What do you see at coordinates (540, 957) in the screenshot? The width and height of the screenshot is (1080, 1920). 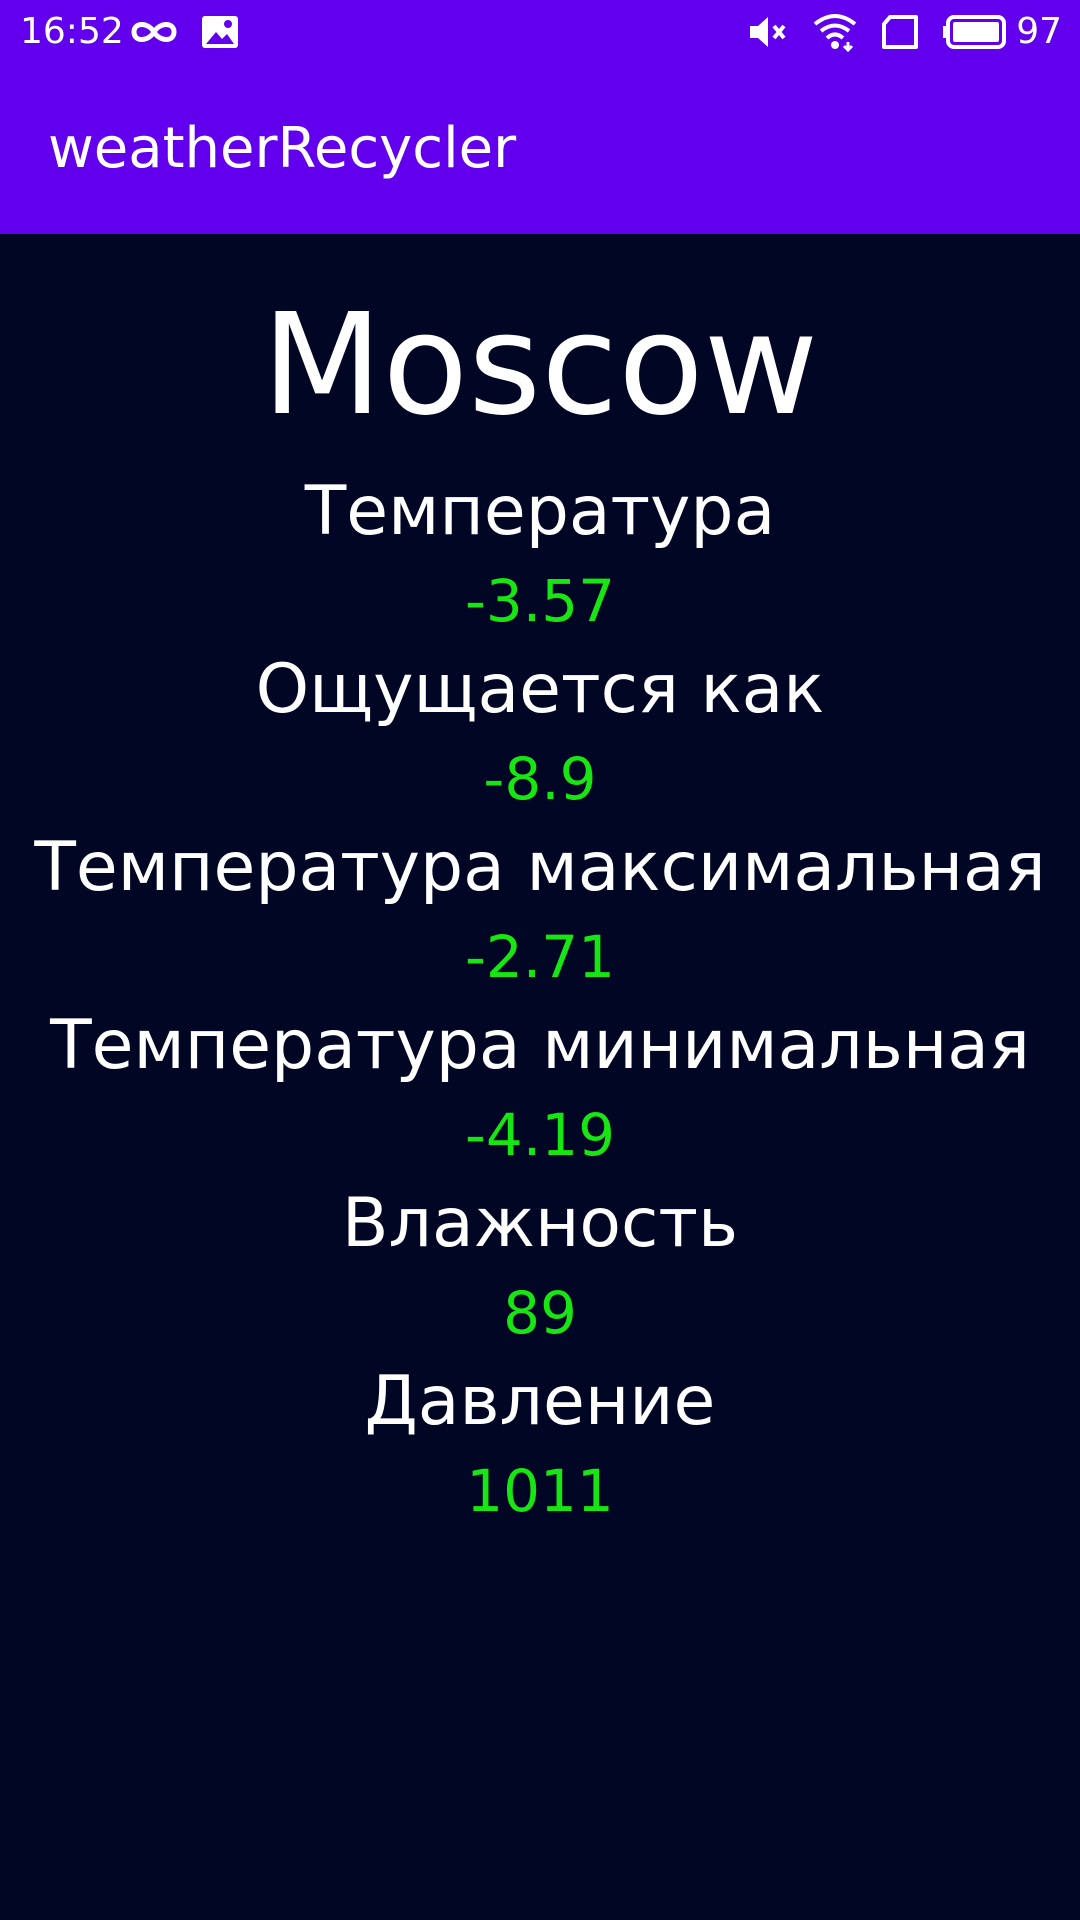 I see `temperature-max-value: -2.71` at bounding box center [540, 957].